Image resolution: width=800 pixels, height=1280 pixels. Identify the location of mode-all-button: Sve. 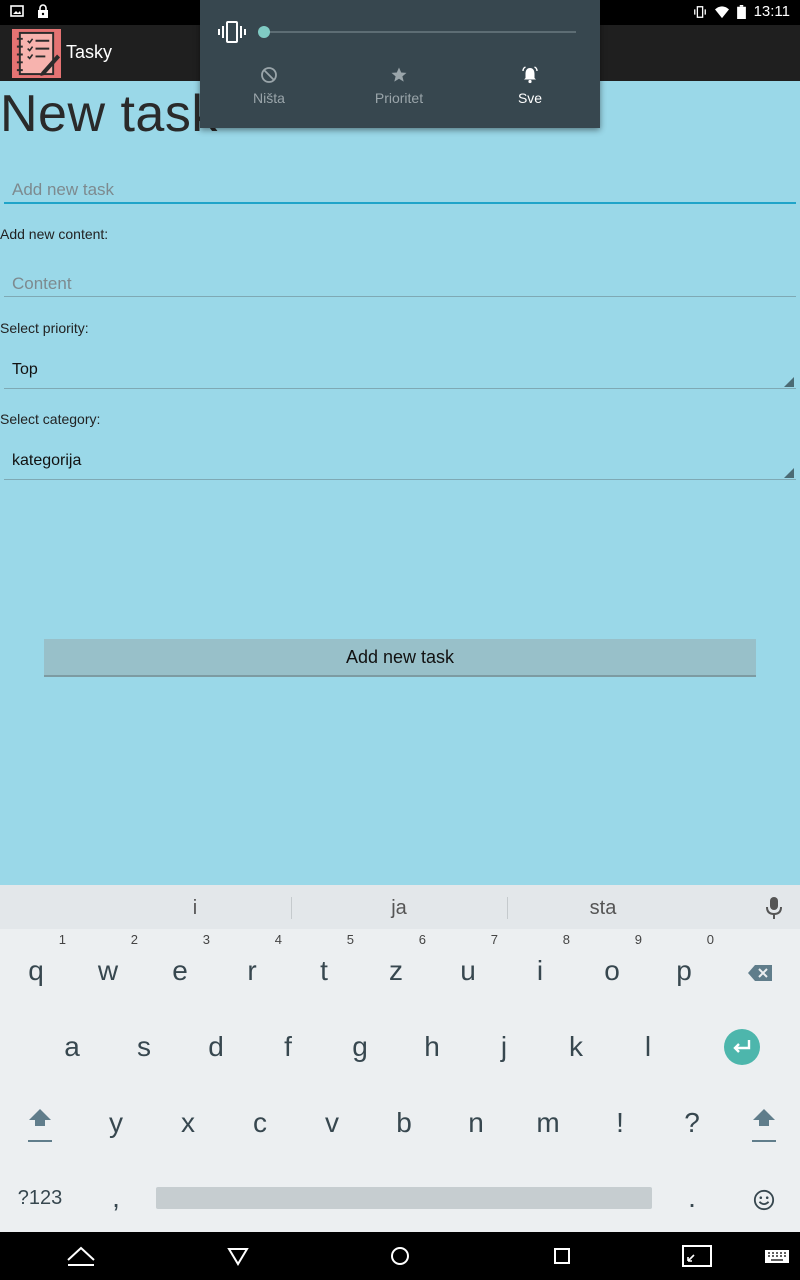
(530, 86).